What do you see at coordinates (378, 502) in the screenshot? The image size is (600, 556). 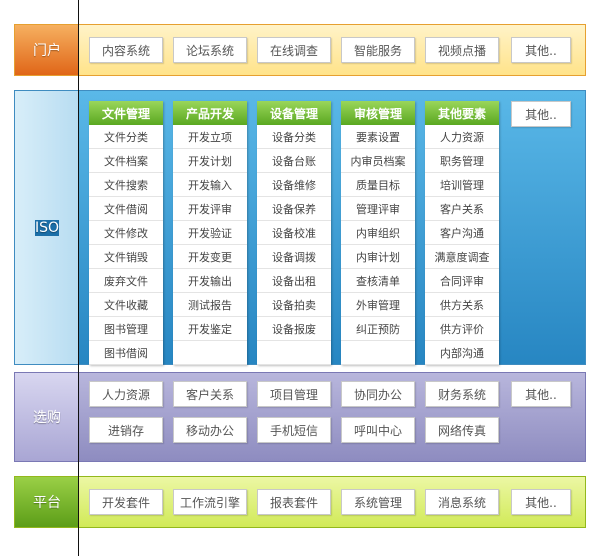 I see `platform-item-3: 系统管理` at bounding box center [378, 502].